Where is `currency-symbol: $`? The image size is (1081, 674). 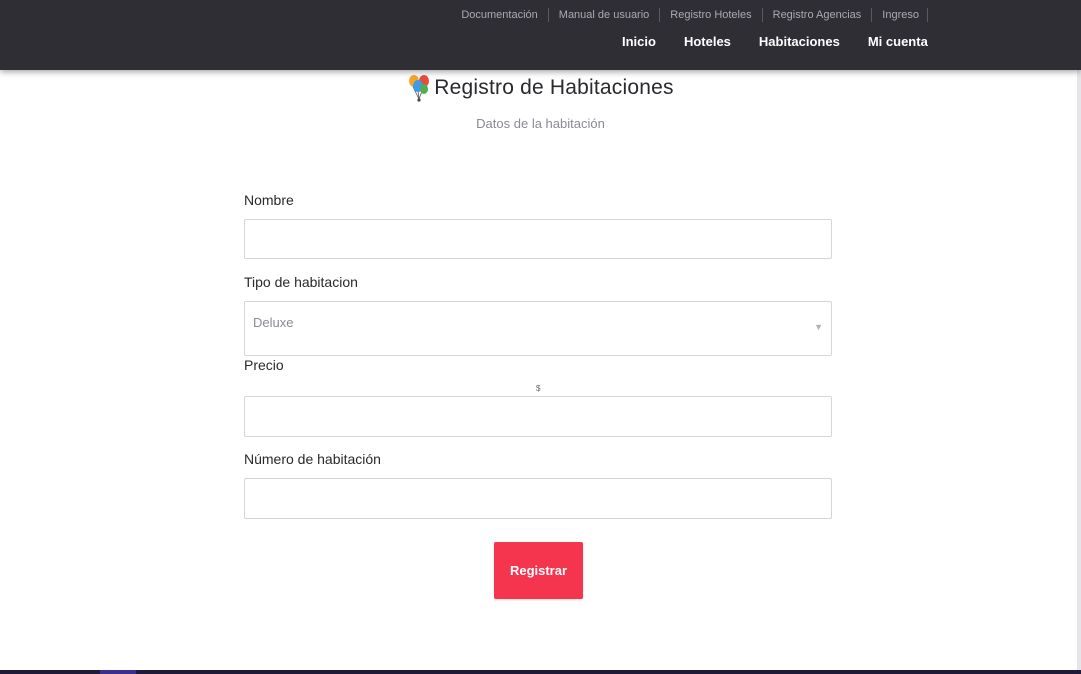 currency-symbol: $ is located at coordinates (538, 388).